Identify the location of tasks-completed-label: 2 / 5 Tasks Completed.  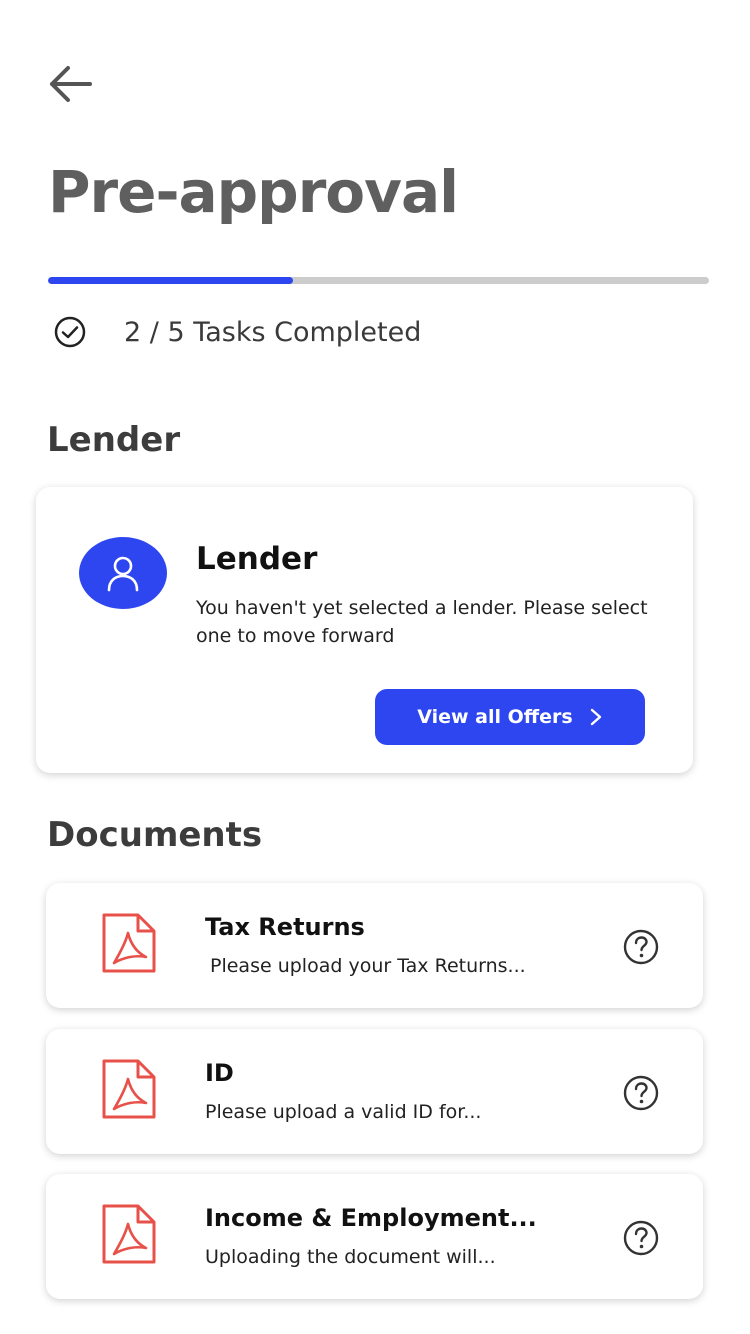
(273, 332).